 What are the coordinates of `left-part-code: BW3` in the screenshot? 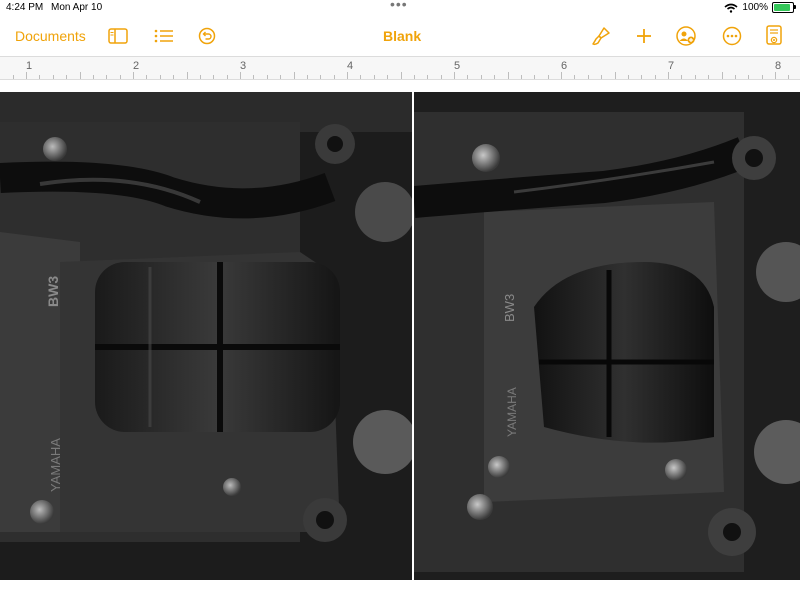 It's located at (53, 291).